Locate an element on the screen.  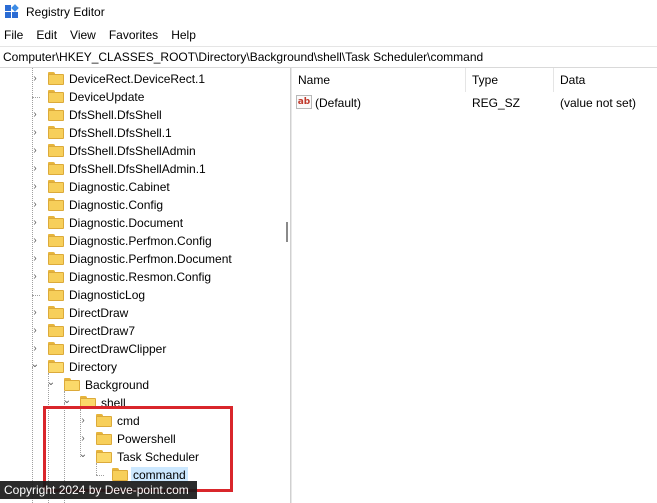
menu-help: Help is located at coordinates (183, 35).